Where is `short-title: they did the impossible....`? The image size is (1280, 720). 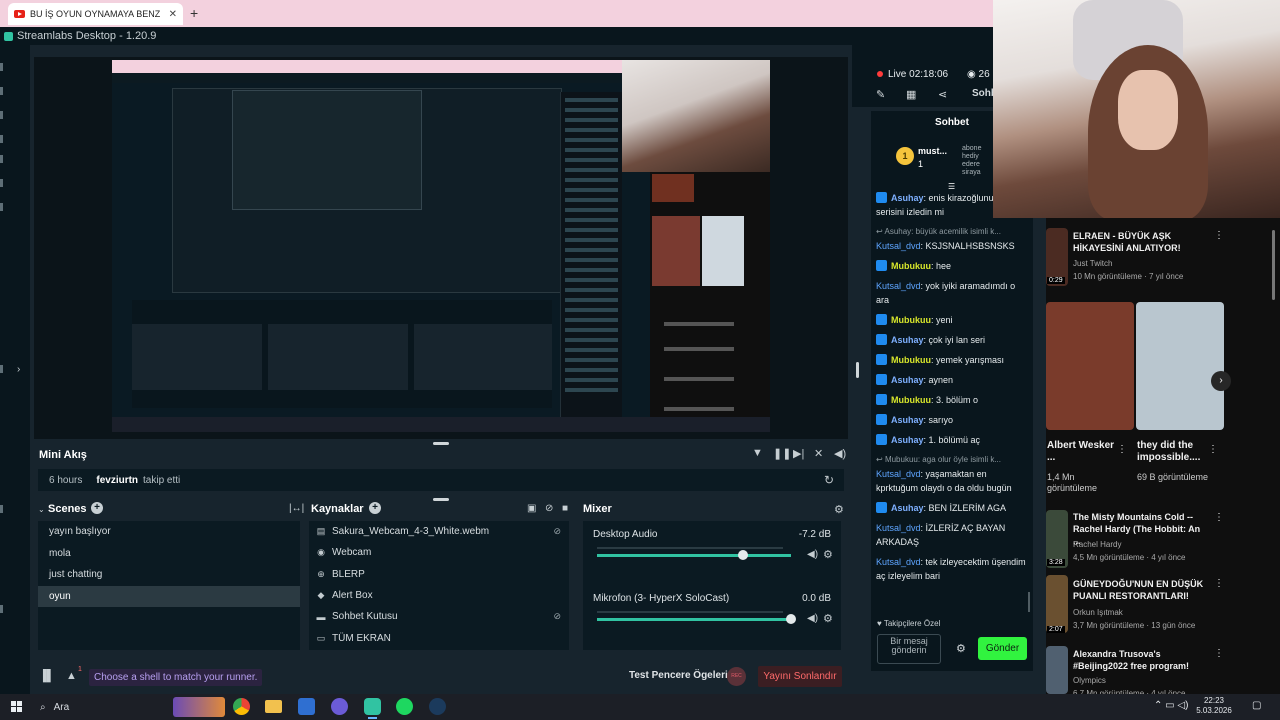 short-title: they did the impossible.... is located at coordinates (1172, 452).